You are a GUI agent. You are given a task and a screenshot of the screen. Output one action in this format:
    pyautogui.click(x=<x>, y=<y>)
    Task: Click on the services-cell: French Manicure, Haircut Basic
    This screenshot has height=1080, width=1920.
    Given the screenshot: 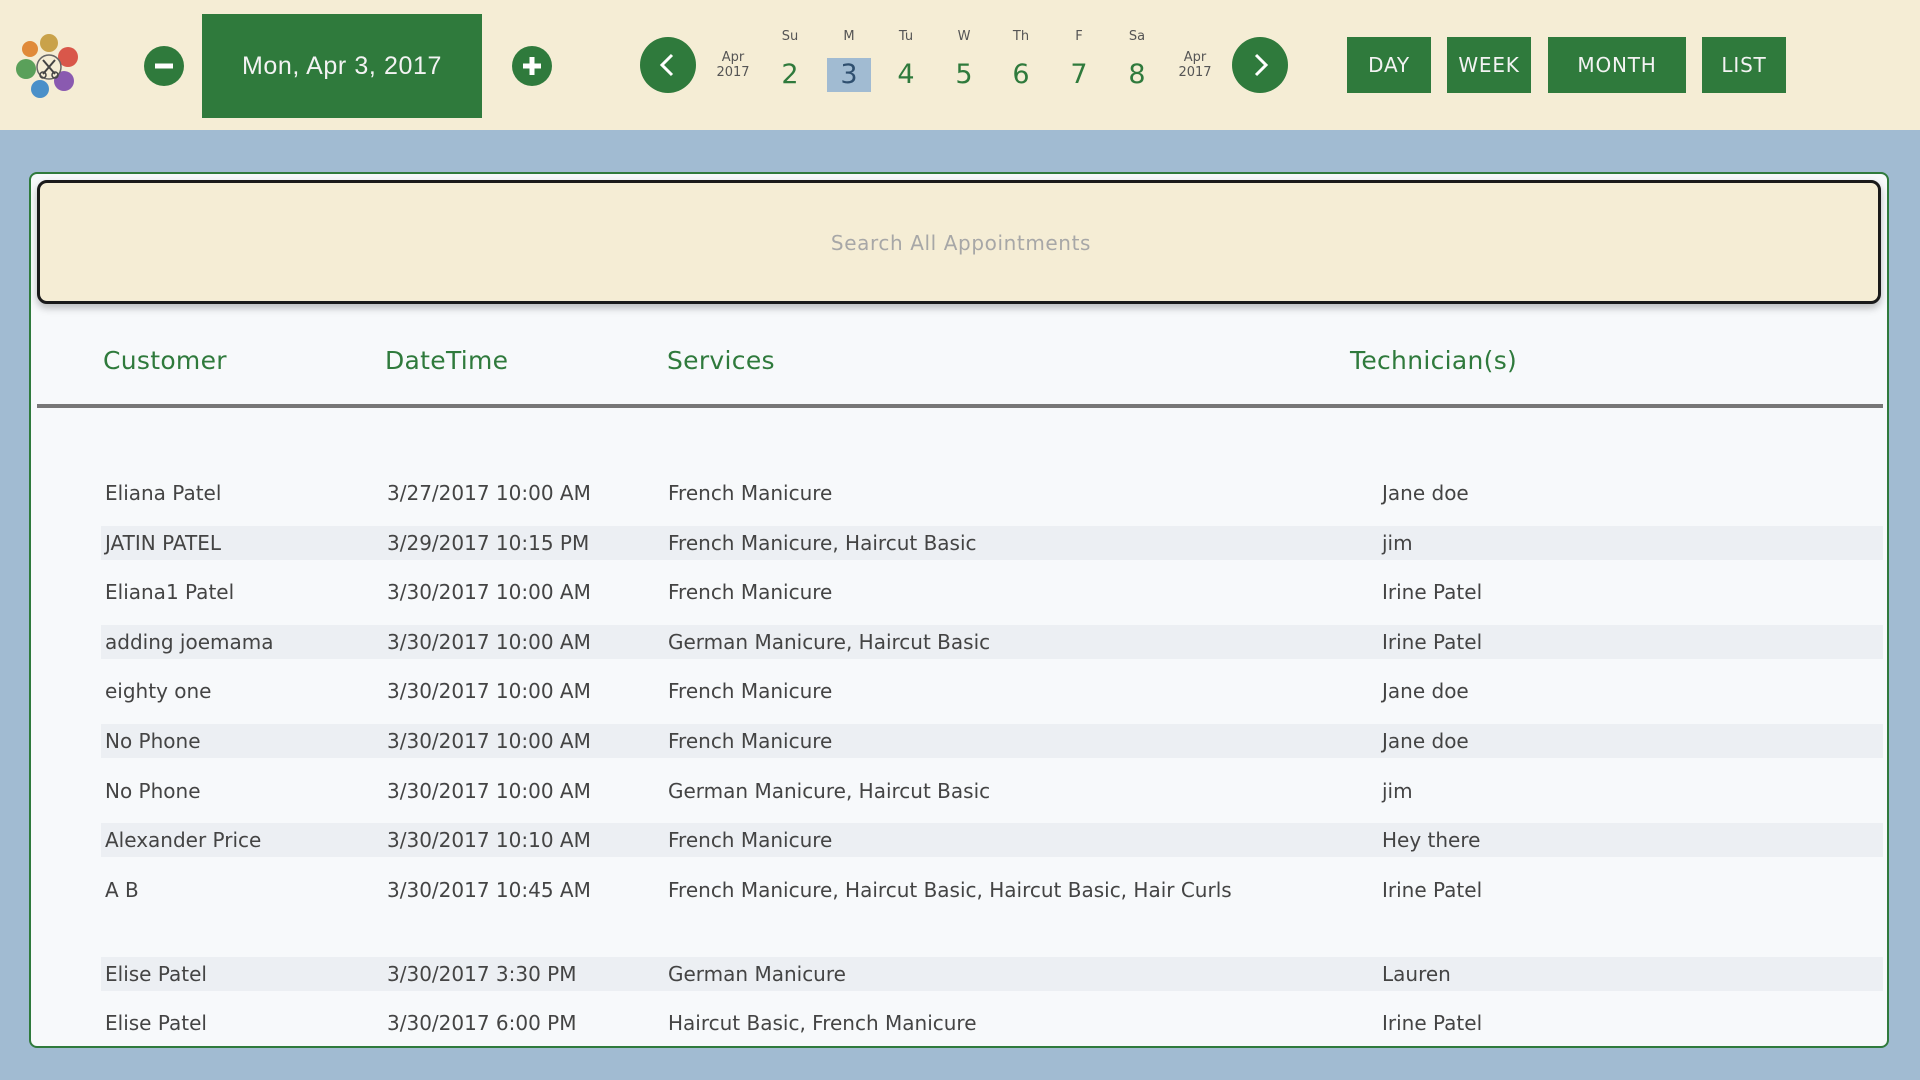 What is the action you would take?
    pyautogui.click(x=822, y=543)
    